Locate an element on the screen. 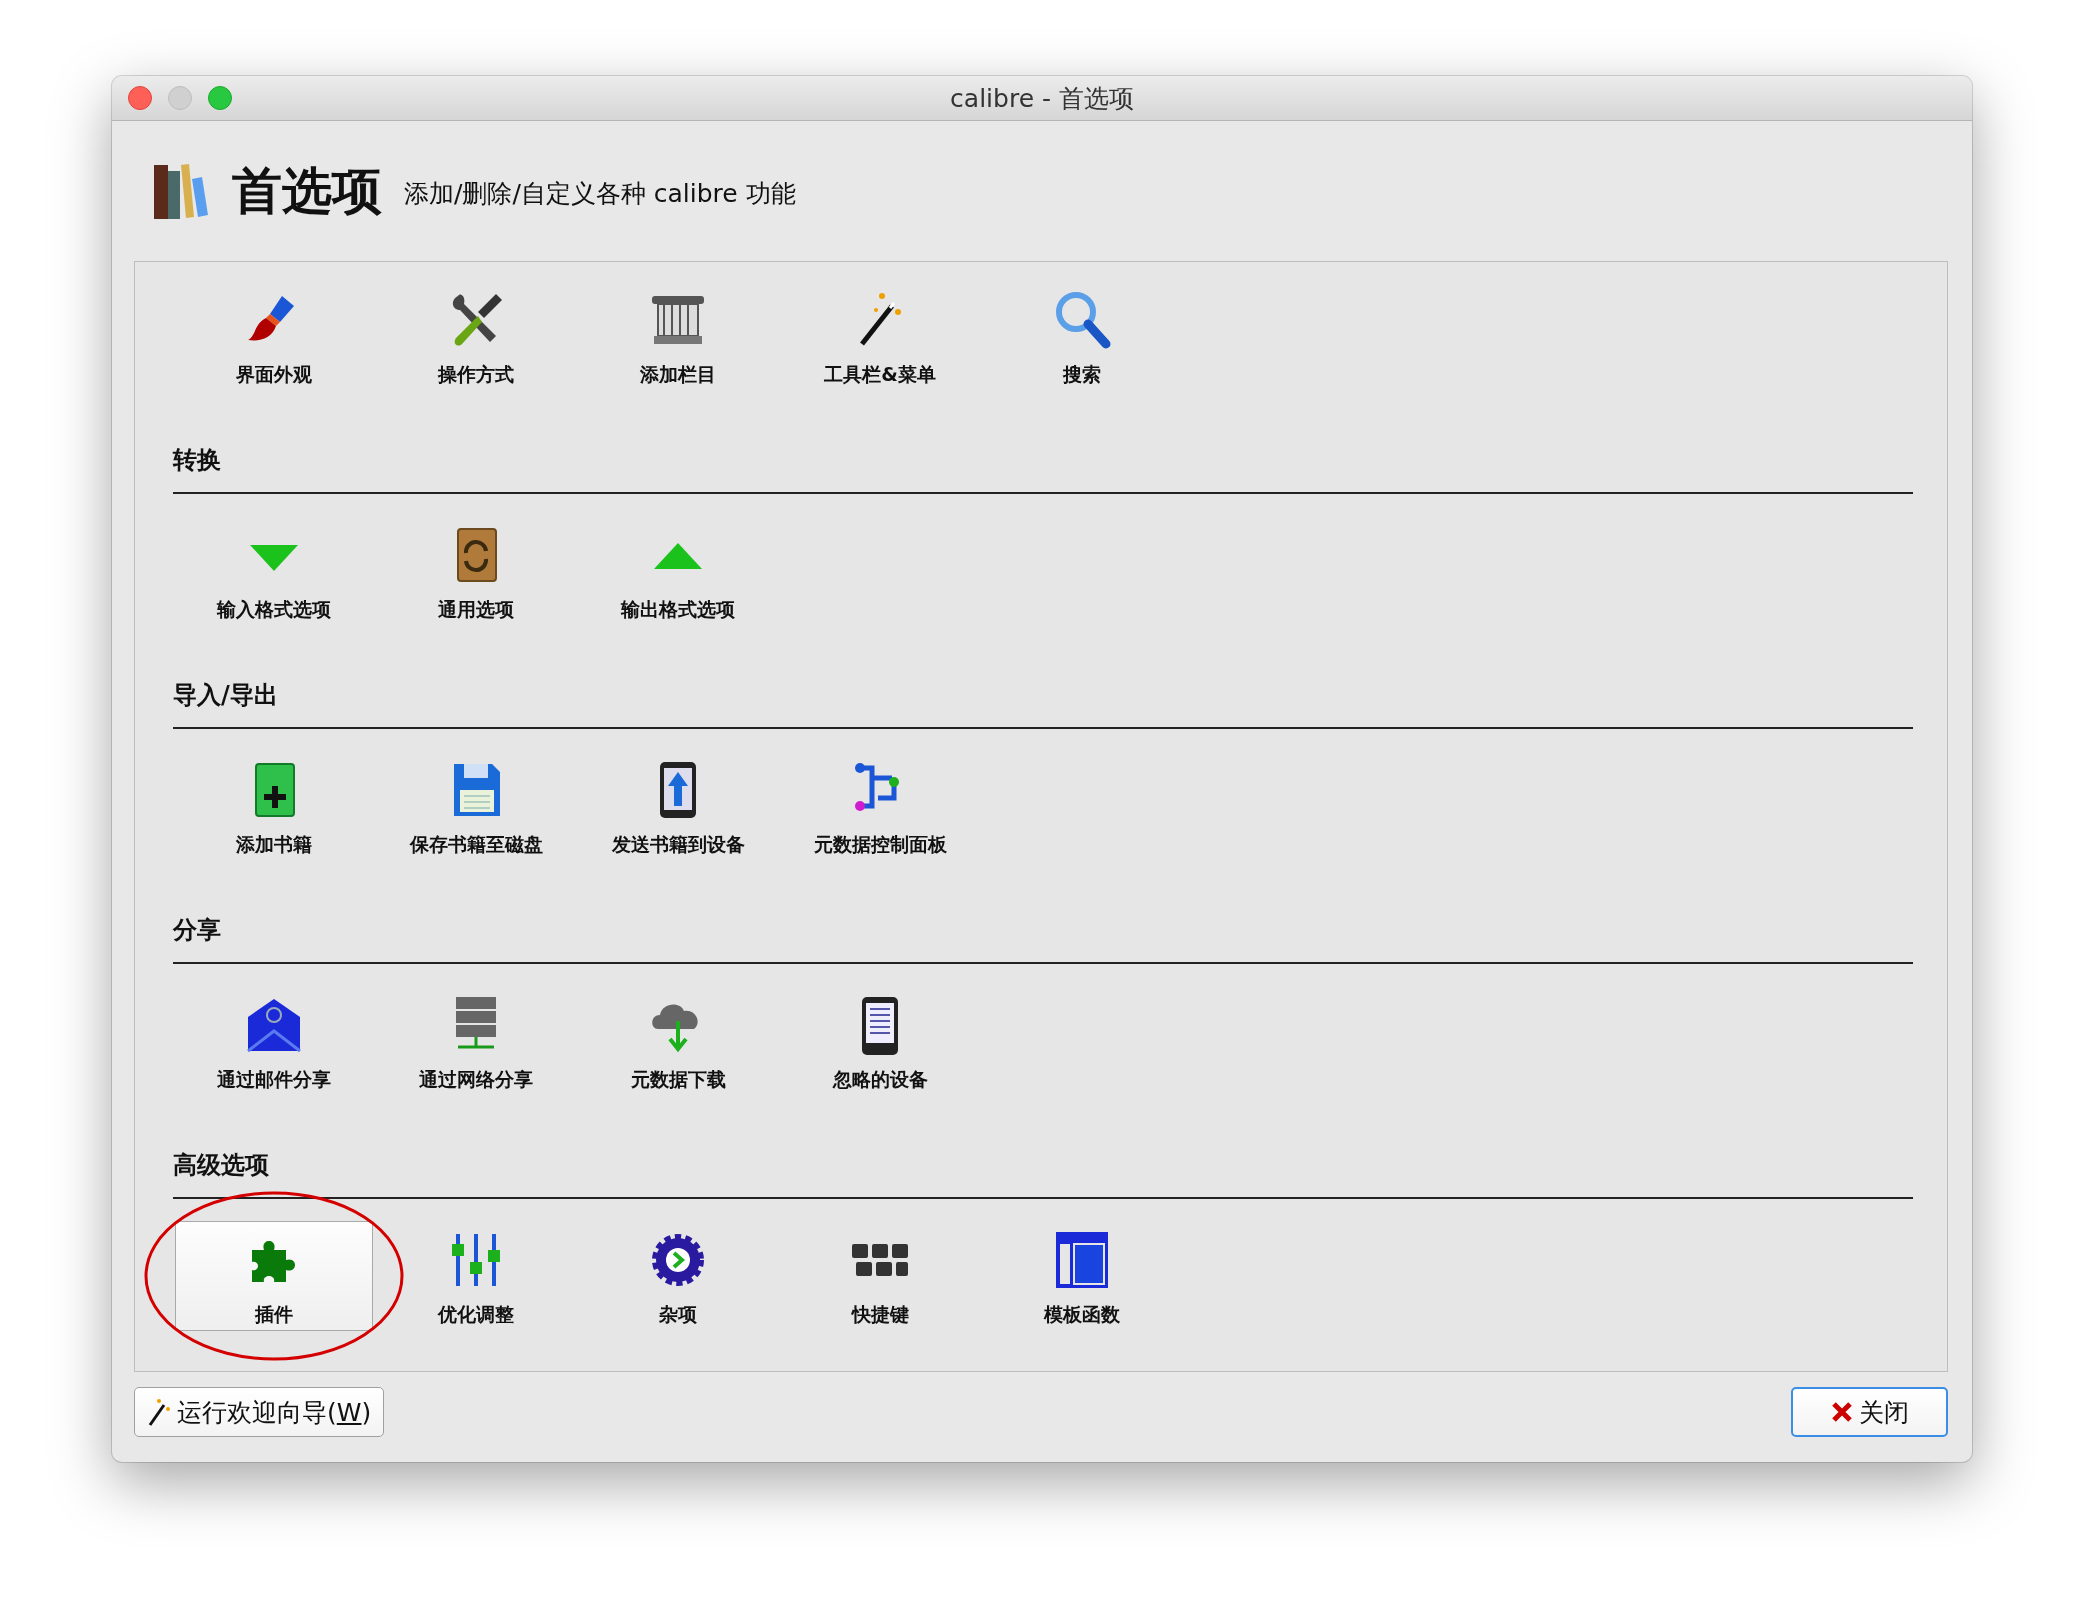 This screenshot has width=2084, height=1610. preference-item: 界面外观 is located at coordinates (274, 336).